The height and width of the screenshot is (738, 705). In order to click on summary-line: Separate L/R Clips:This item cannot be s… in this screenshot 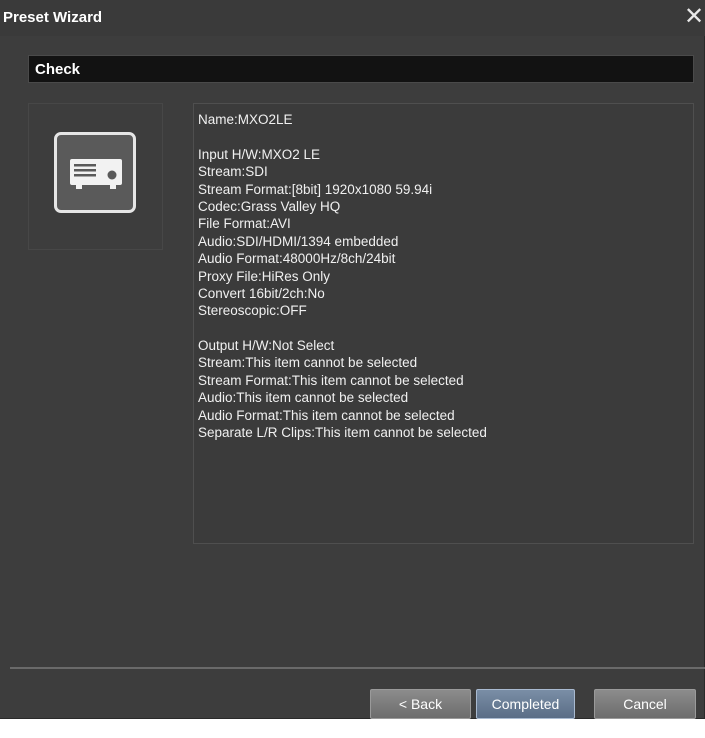, I will do `click(342, 433)`.